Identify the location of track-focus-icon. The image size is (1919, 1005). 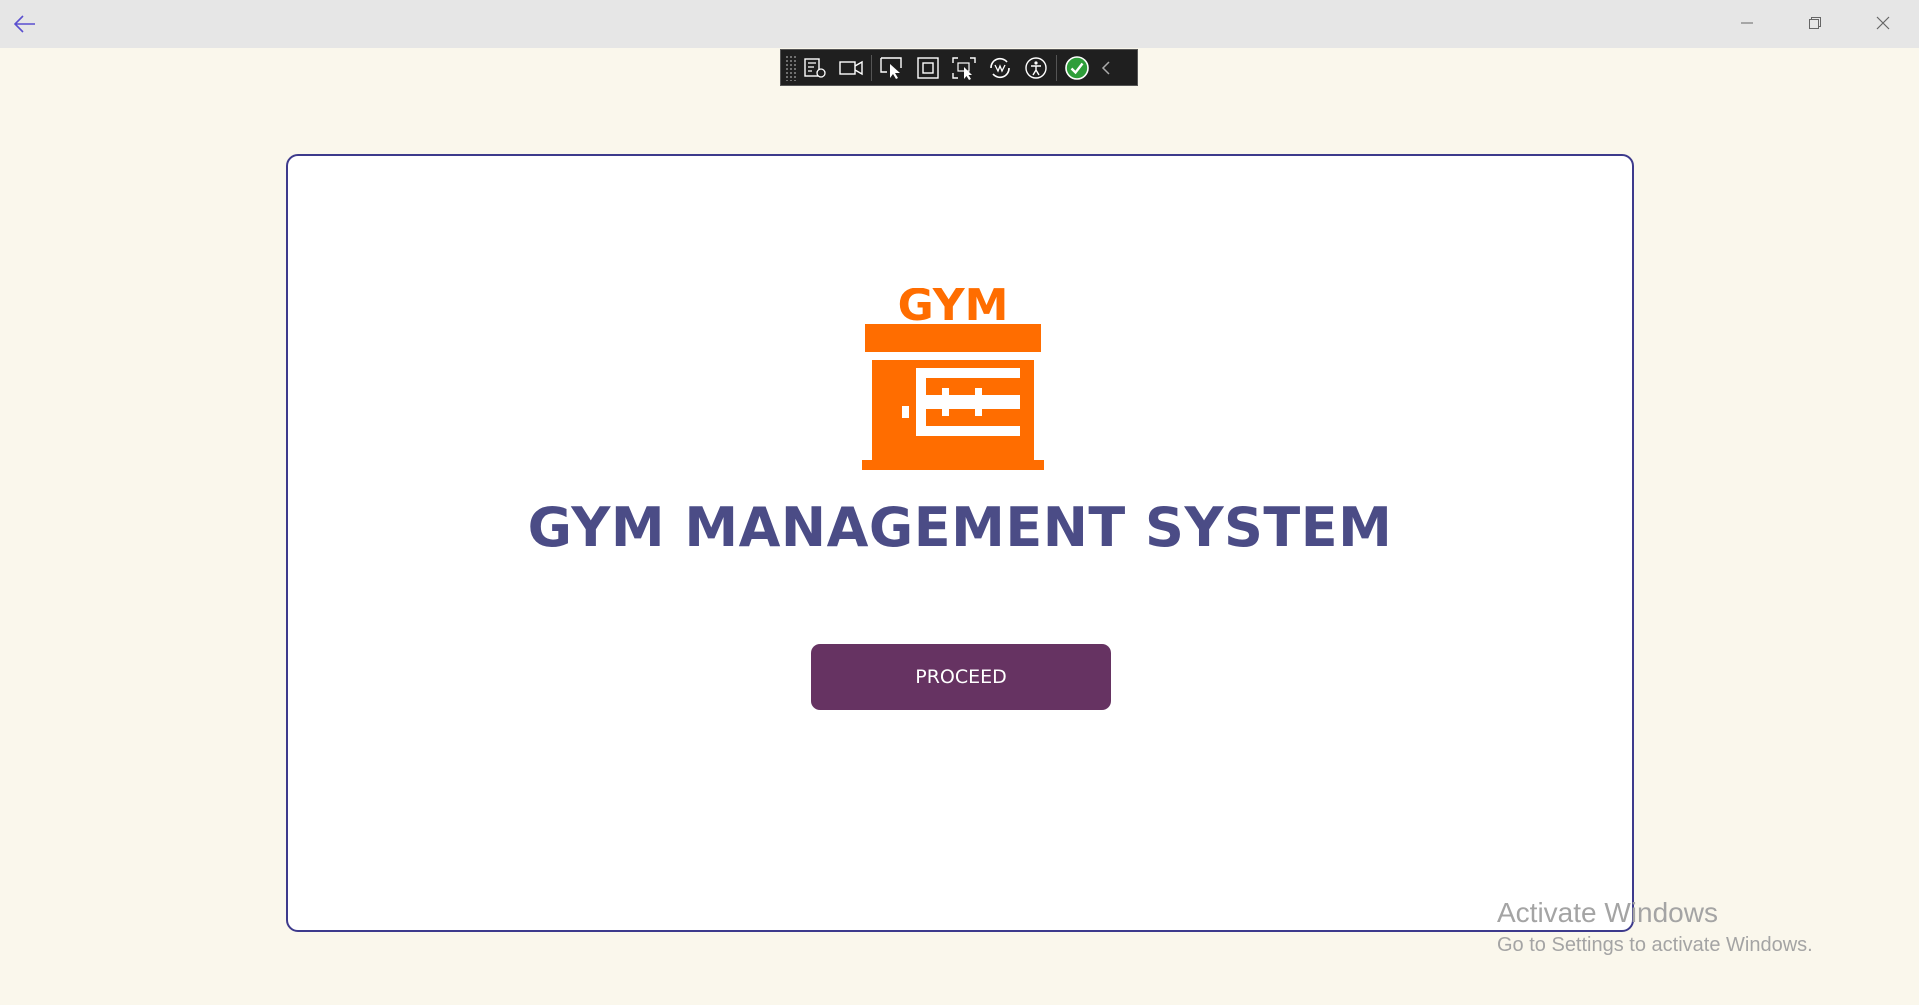
(964, 68).